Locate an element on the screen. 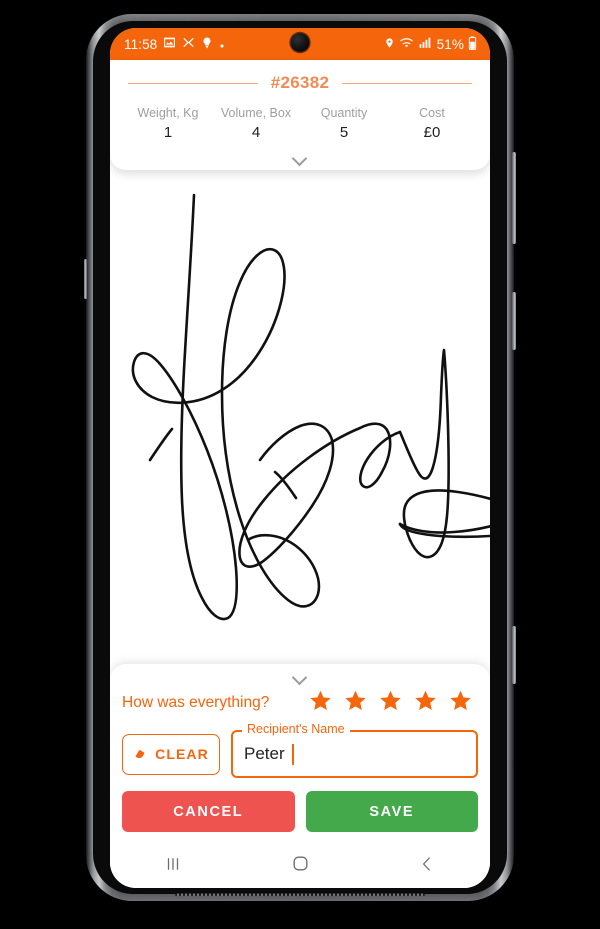 Image resolution: width=600 pixels, height=929 pixels. stat-label: Weight, Kg is located at coordinates (168, 113).